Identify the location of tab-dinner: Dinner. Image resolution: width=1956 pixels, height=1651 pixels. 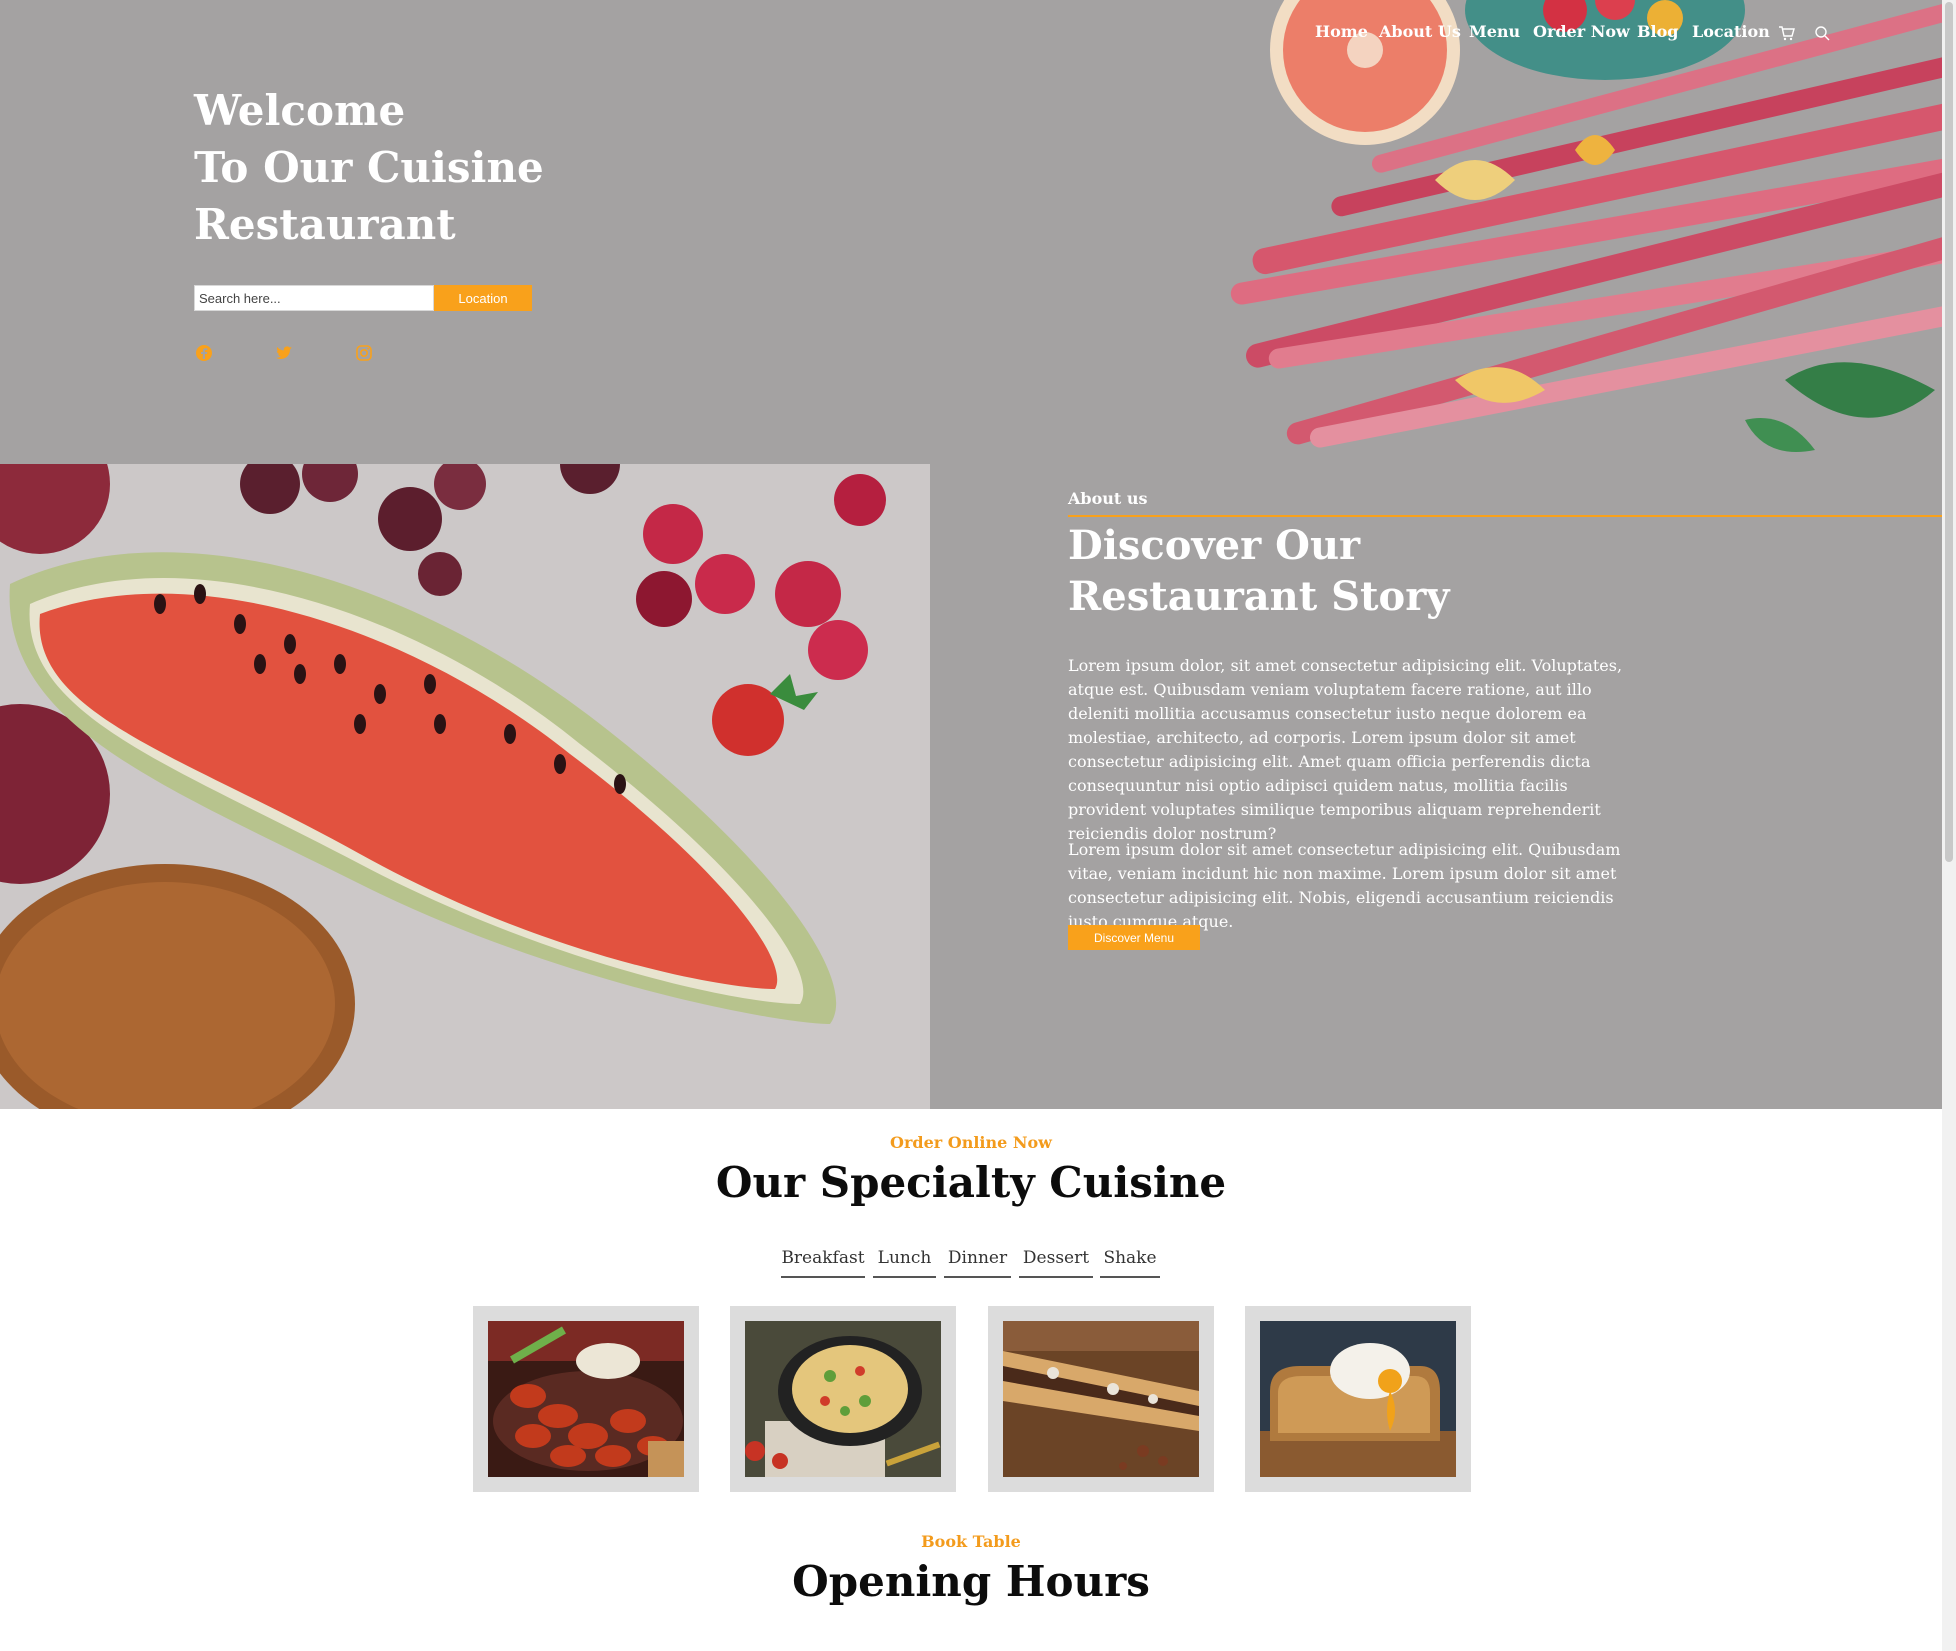
(977, 1262).